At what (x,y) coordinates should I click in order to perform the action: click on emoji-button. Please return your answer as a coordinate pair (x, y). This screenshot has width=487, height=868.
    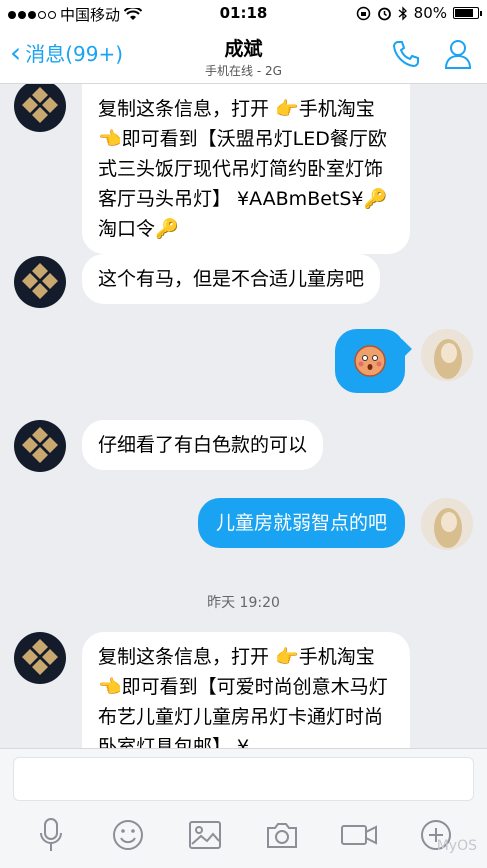
    Looking at the image, I should click on (128, 835).